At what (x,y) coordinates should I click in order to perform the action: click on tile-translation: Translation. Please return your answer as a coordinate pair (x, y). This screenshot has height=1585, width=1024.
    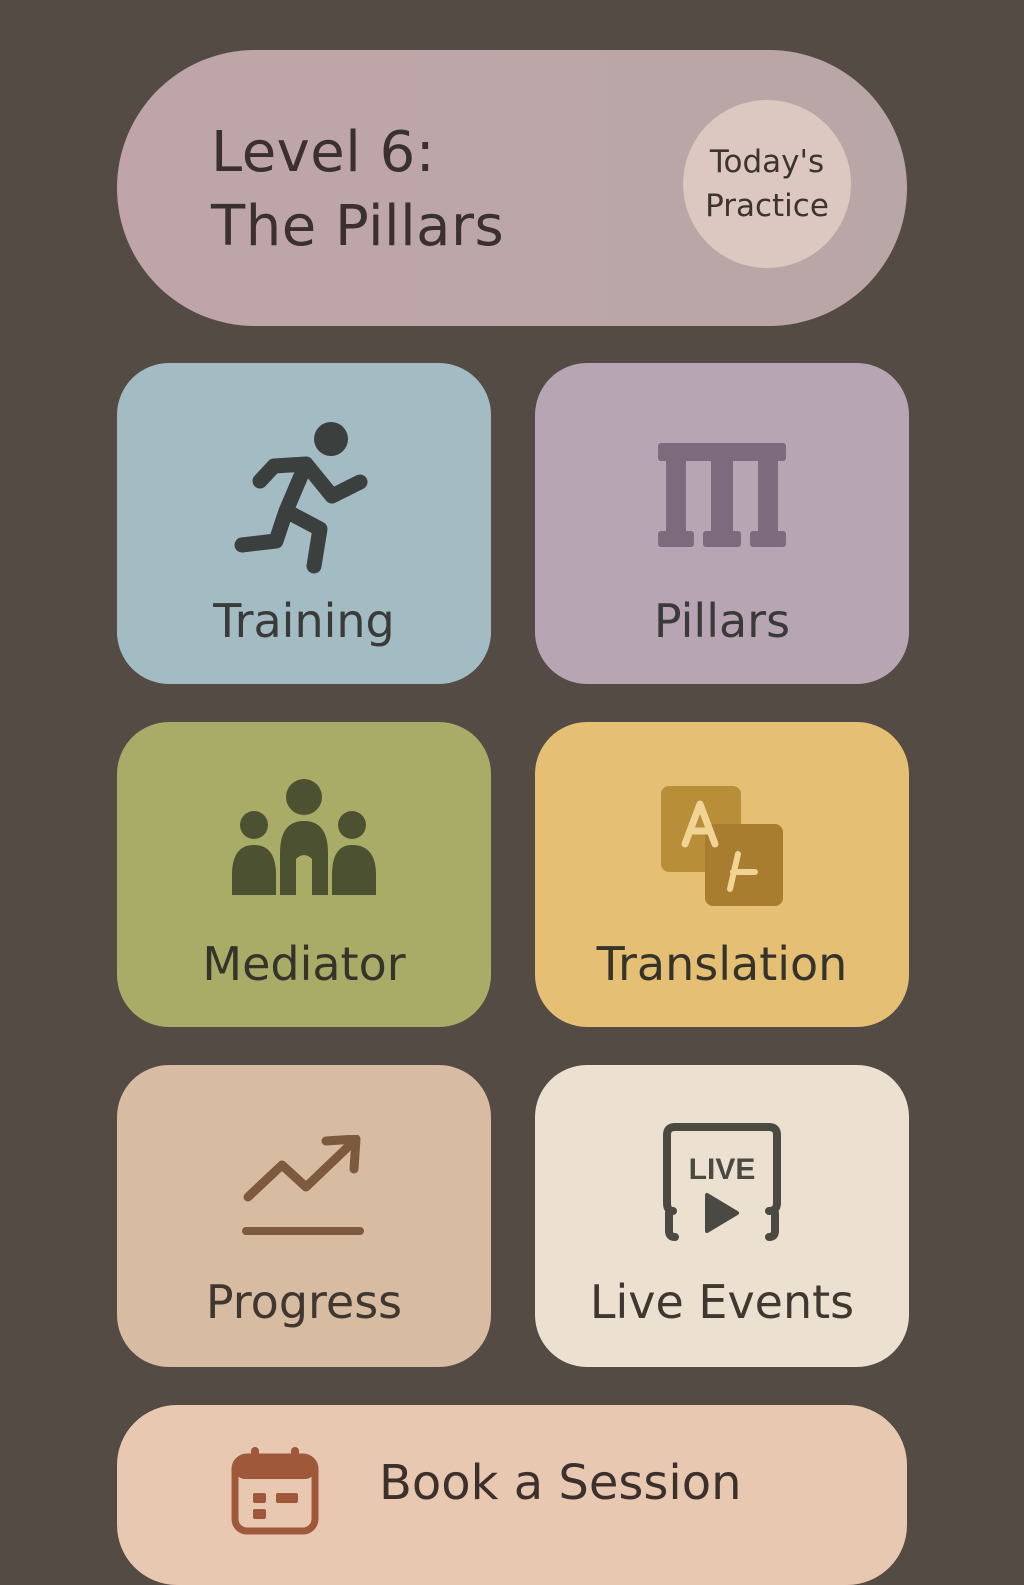
    Looking at the image, I should click on (722, 874).